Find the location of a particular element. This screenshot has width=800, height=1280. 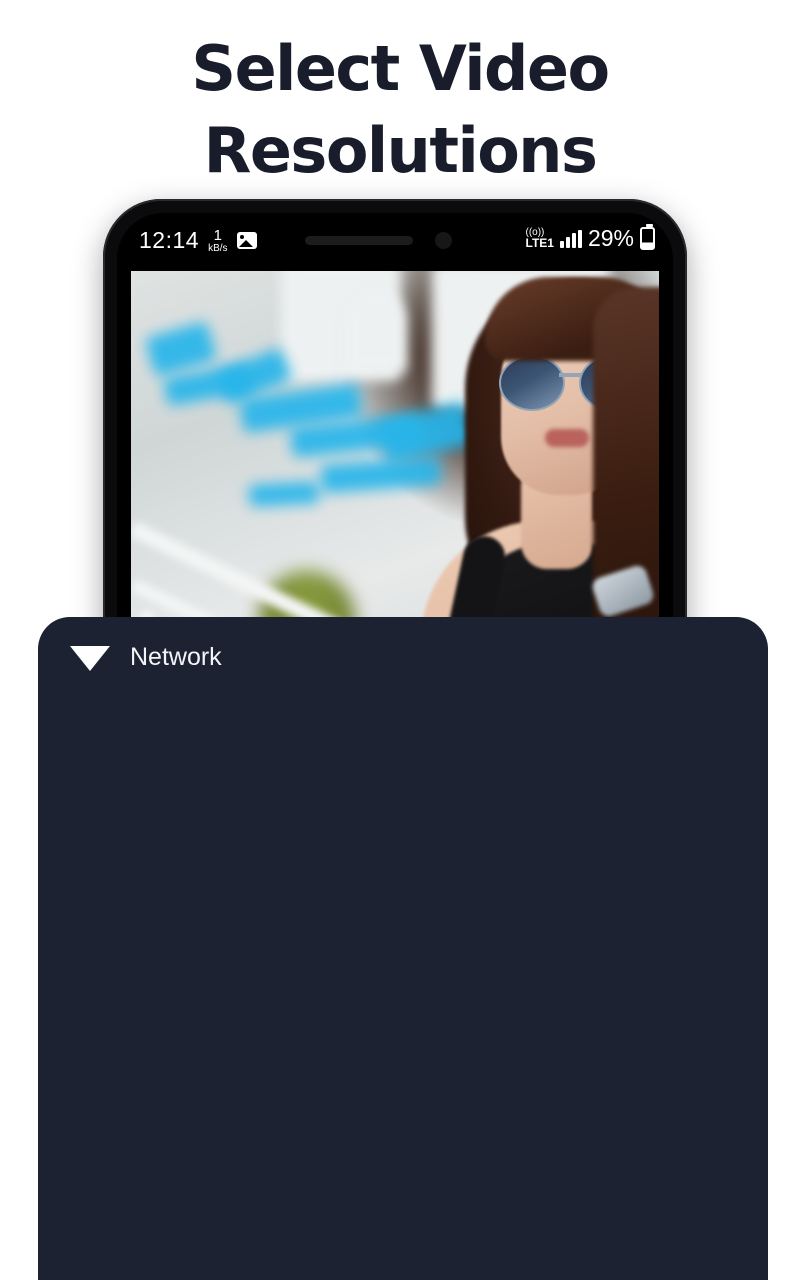

status-data-rate: 1 kB/s is located at coordinates (217, 241).